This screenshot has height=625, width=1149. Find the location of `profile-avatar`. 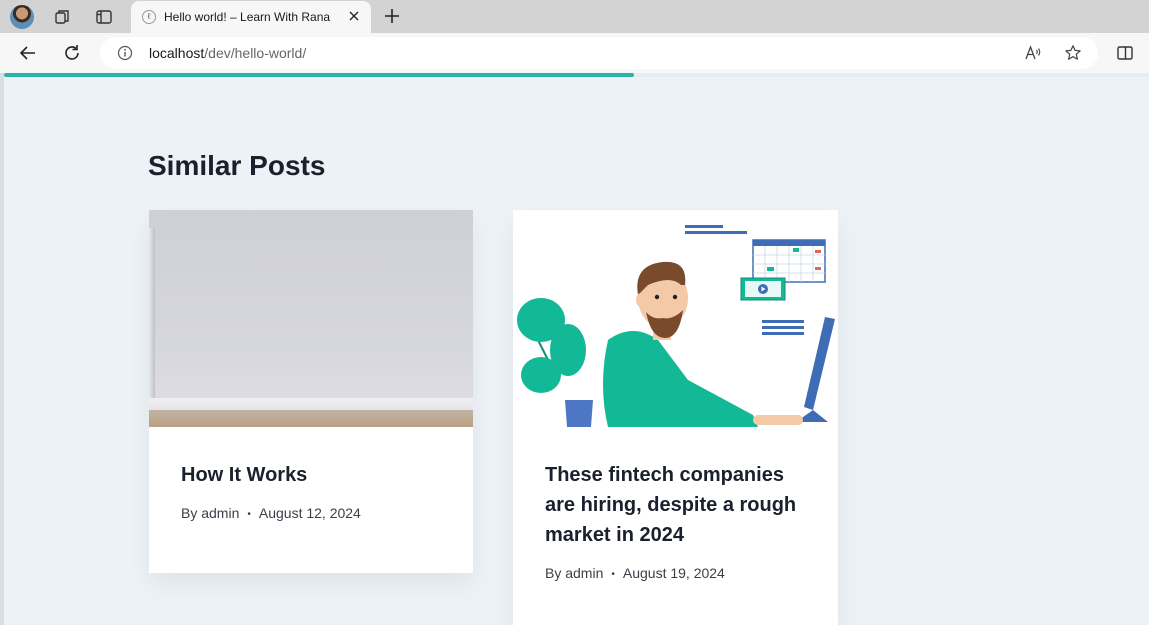

profile-avatar is located at coordinates (22, 17).